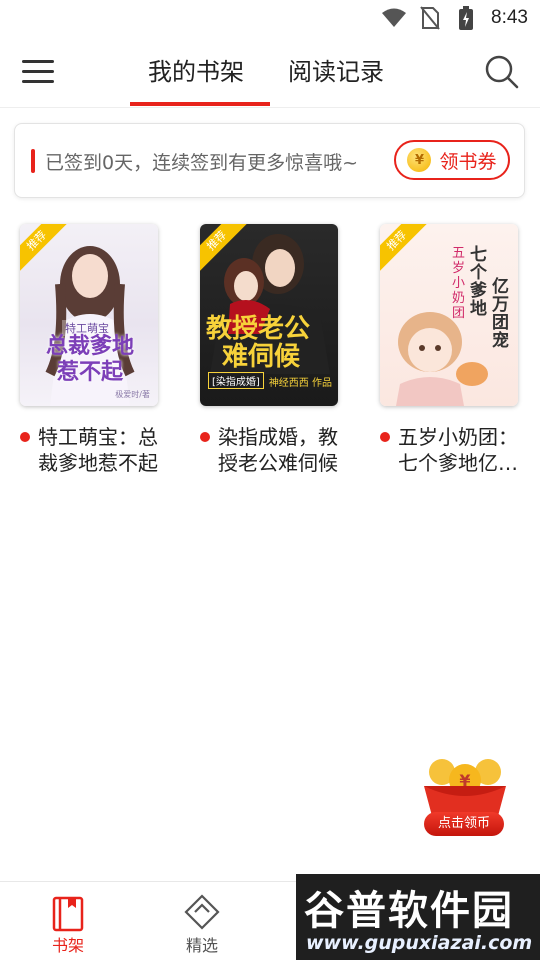 This screenshot has width=540, height=960. What do you see at coordinates (196, 69) in the screenshot?
I see `tab-my-bookshelf: 我的书架` at bounding box center [196, 69].